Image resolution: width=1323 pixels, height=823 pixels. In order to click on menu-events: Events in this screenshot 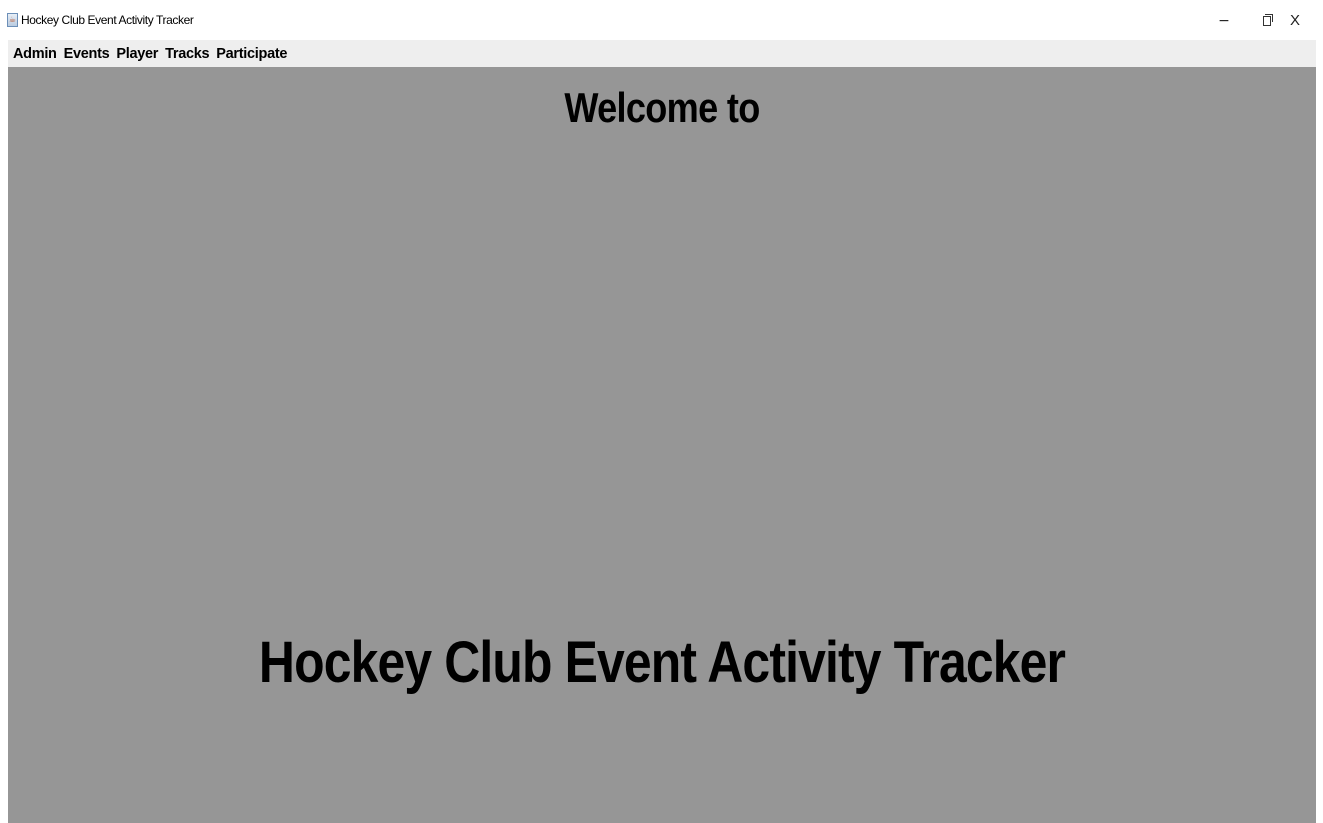, I will do `click(87, 54)`.